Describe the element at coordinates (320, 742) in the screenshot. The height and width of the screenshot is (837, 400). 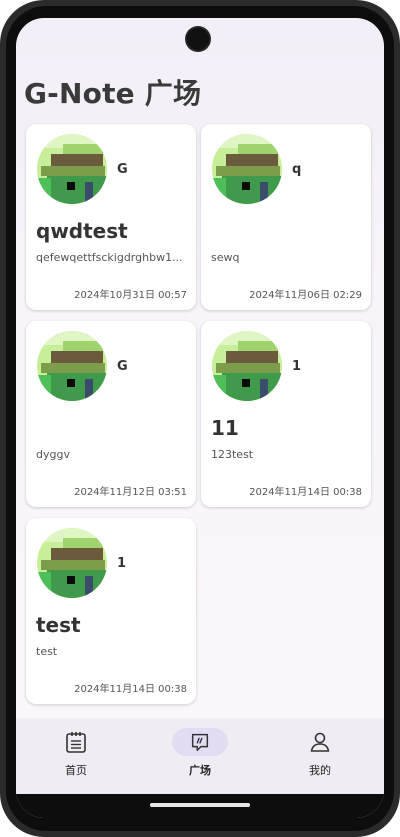
I see `person-icon` at that location.